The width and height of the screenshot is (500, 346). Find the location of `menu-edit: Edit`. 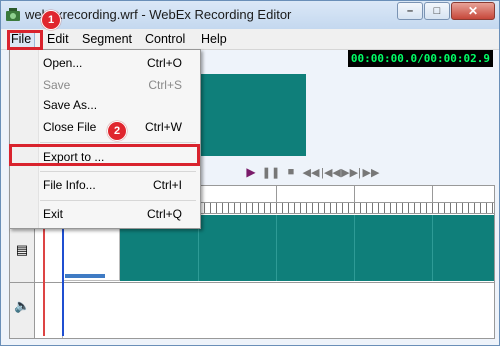

menu-edit: Edit is located at coordinates (58, 39).